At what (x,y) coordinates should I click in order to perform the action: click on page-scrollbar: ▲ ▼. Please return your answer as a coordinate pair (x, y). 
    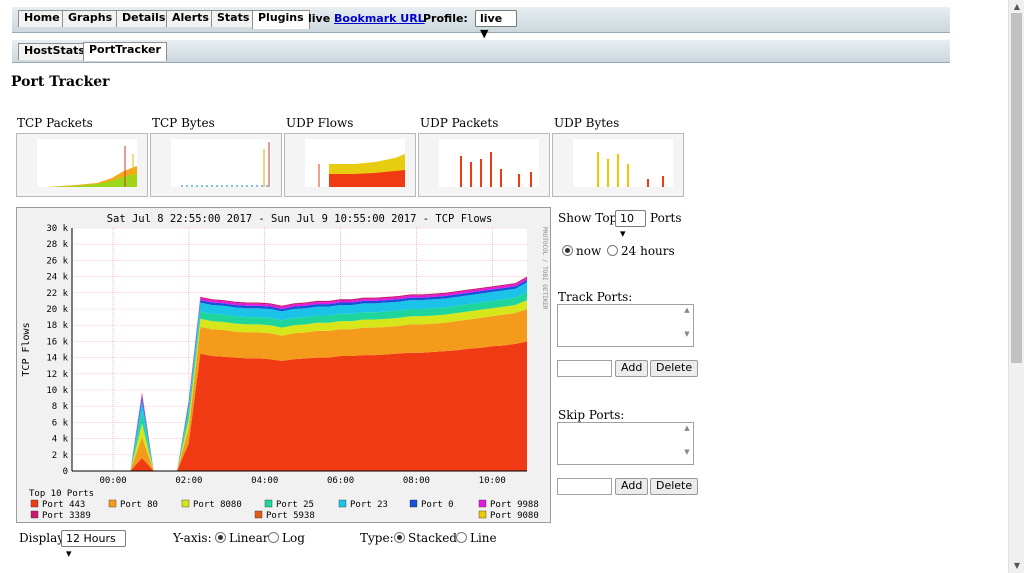
    Looking at the image, I should click on (1016, 286).